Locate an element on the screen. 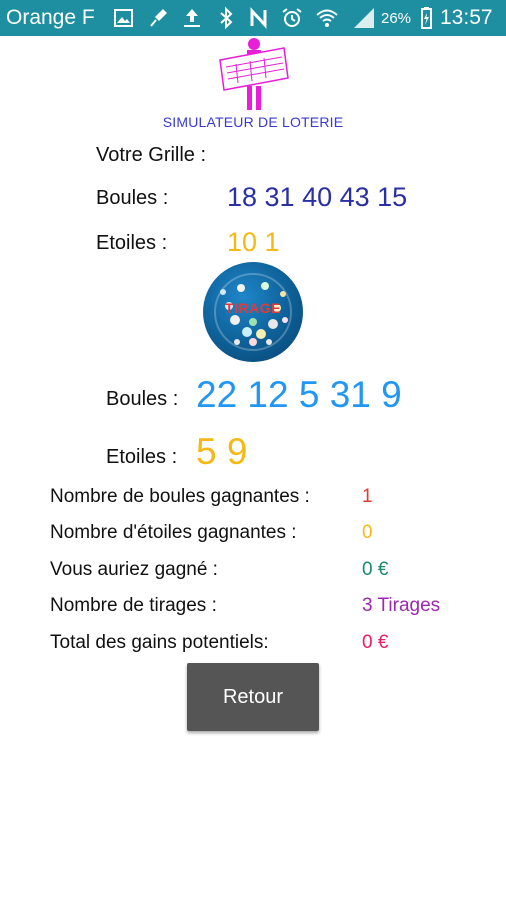 This screenshot has height=900, width=506. battery-percent: 26% is located at coordinates (396, 18).